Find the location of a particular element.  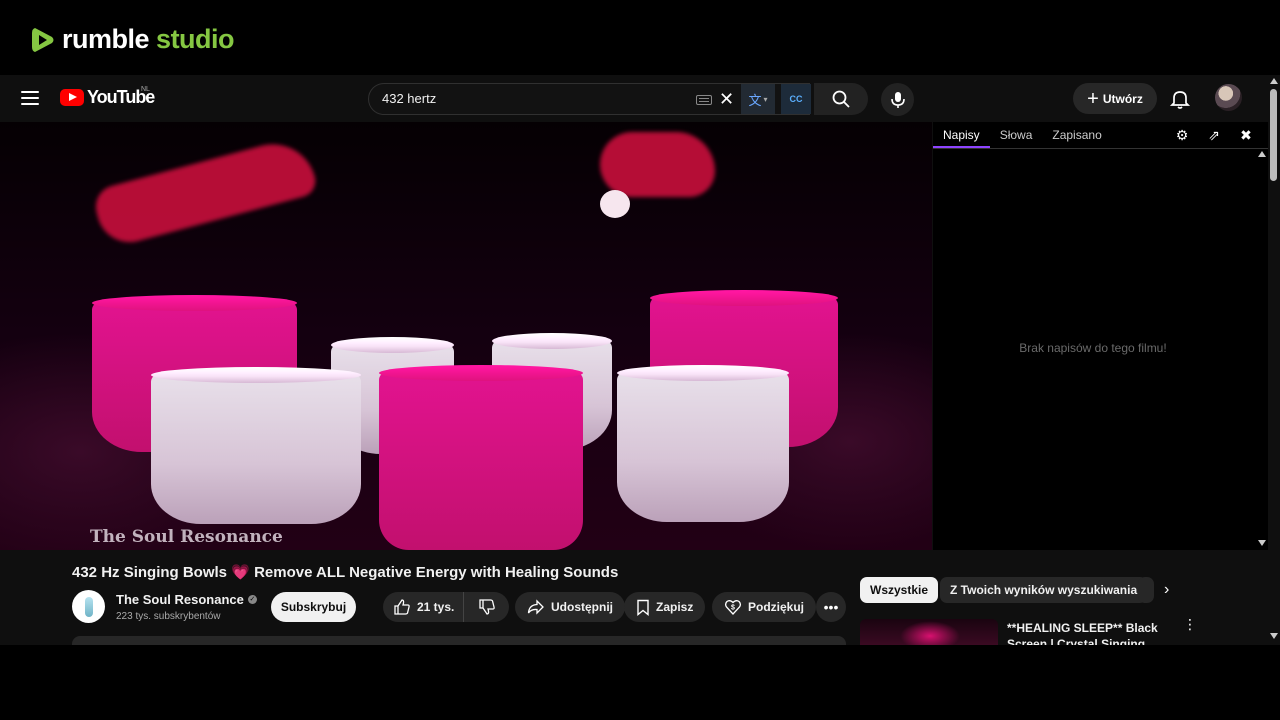

panel-scroll-up-icon is located at coordinates (1262, 154).